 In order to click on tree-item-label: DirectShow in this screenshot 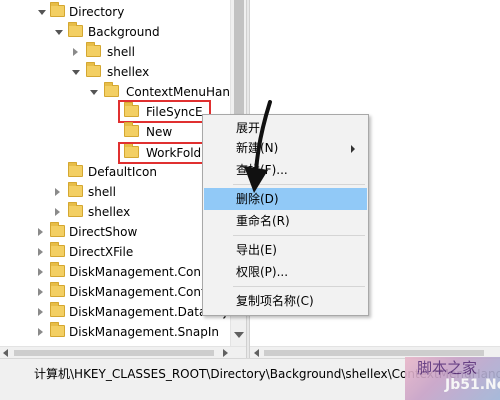, I will do `click(103, 232)`.